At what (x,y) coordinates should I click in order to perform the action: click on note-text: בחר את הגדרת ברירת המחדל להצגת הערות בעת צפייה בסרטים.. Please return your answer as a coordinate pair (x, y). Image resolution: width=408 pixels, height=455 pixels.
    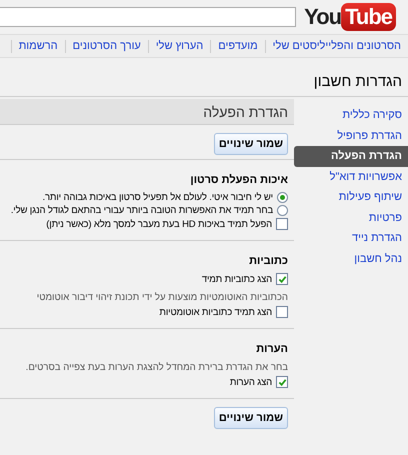
    Looking at the image, I should click on (156, 367).